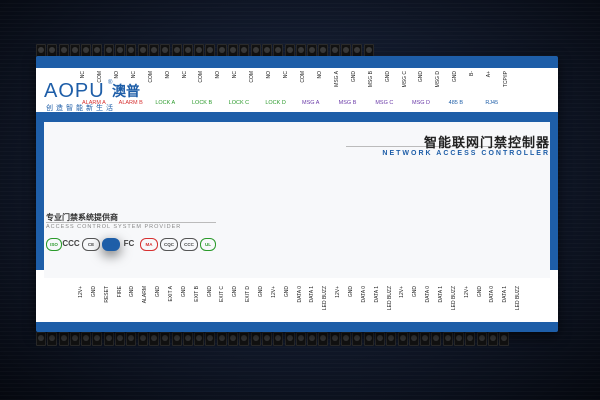 The image size is (600, 400). Describe the element at coordinates (248, 294) in the screenshot. I see `pin-label: EXIT D` at that location.